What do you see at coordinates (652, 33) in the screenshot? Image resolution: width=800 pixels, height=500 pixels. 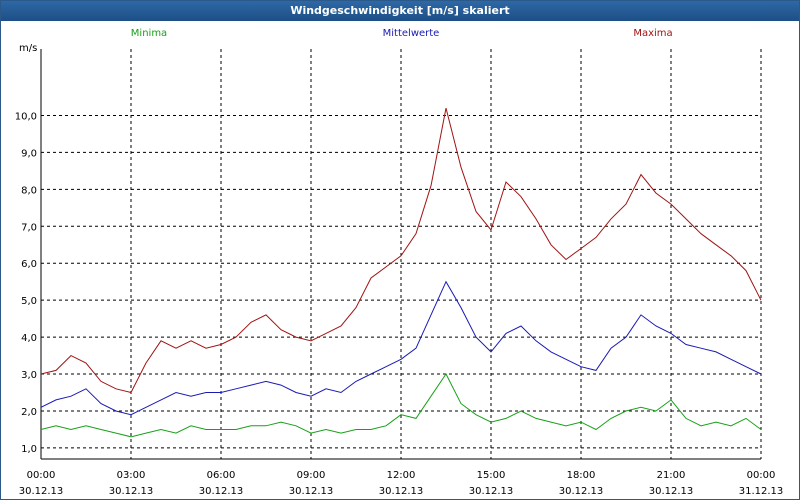 I see `legend-item-maxima: Maxima` at bounding box center [652, 33].